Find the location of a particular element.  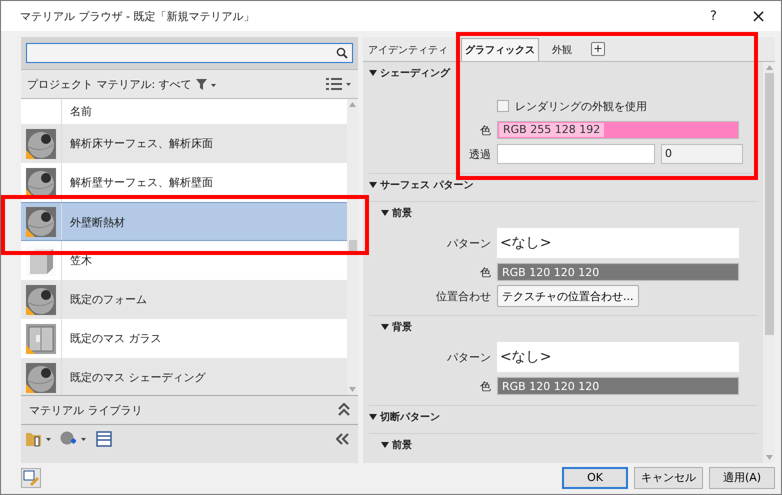

search-field is located at coordinates (189, 53).